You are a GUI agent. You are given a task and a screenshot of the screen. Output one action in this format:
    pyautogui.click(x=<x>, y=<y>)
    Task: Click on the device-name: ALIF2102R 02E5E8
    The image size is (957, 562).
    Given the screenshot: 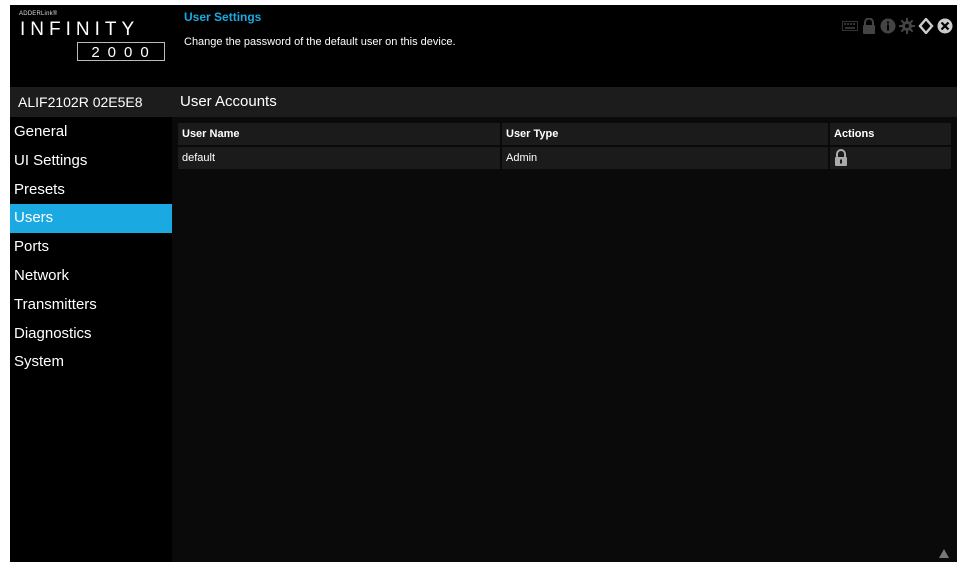 What is the action you would take?
    pyautogui.click(x=91, y=102)
    